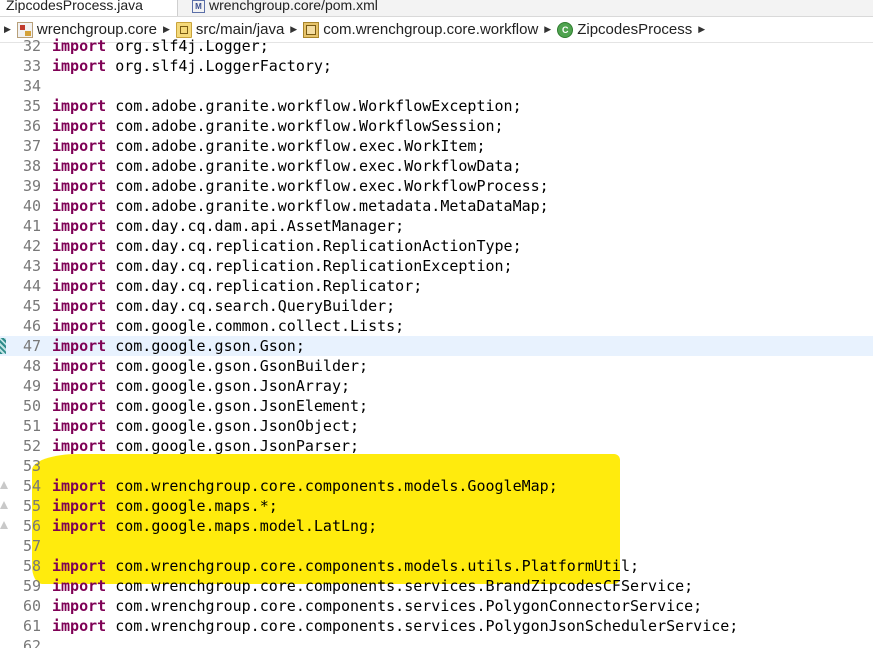  What do you see at coordinates (436, 86) in the screenshot?
I see `code-line: 34` at bounding box center [436, 86].